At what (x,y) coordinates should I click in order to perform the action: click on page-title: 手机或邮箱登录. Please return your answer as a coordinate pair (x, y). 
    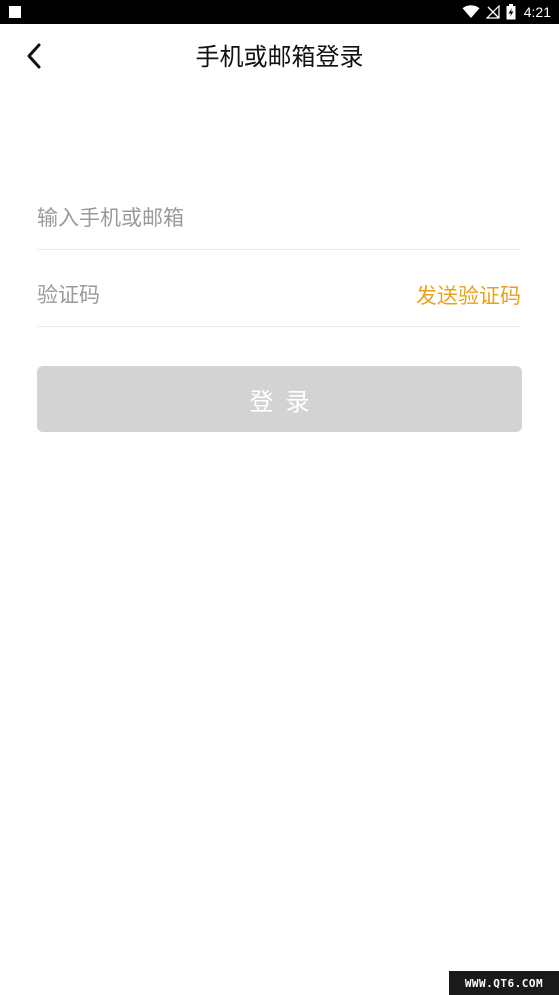
    Looking at the image, I should click on (279, 57).